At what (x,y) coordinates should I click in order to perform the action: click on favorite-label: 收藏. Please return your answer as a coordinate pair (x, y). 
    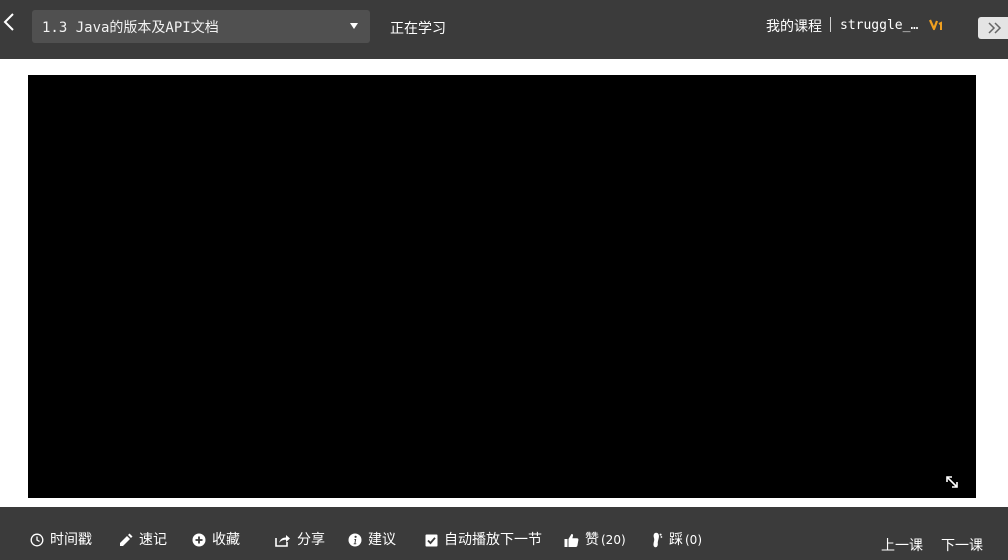
    Looking at the image, I should click on (226, 540).